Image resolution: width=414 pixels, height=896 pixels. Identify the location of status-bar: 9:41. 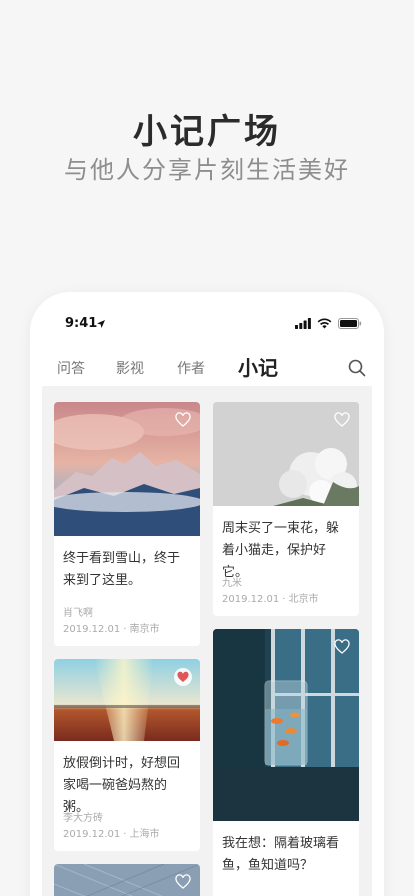
(207, 326).